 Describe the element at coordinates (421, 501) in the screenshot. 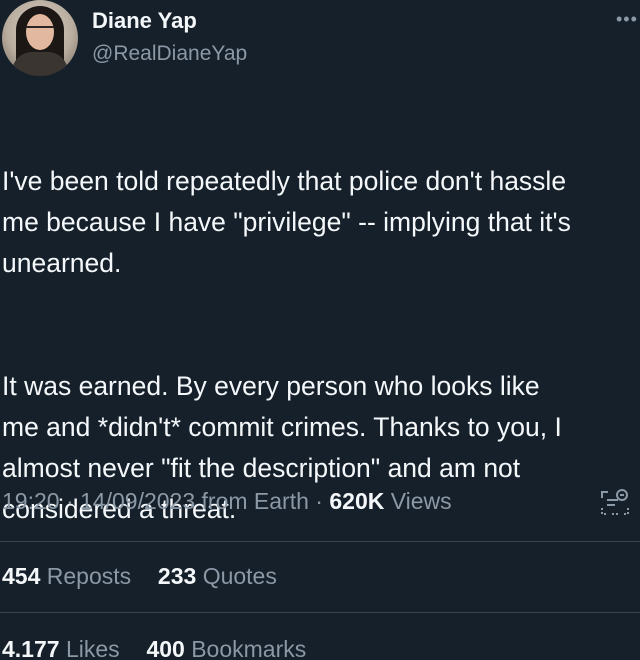

I see `views-label: Views` at that location.